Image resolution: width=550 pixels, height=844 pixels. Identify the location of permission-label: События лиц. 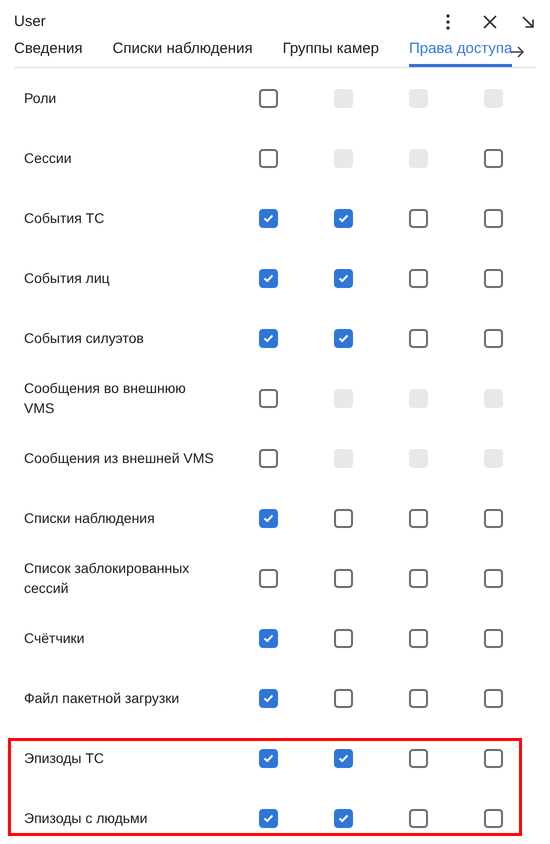
(67, 278).